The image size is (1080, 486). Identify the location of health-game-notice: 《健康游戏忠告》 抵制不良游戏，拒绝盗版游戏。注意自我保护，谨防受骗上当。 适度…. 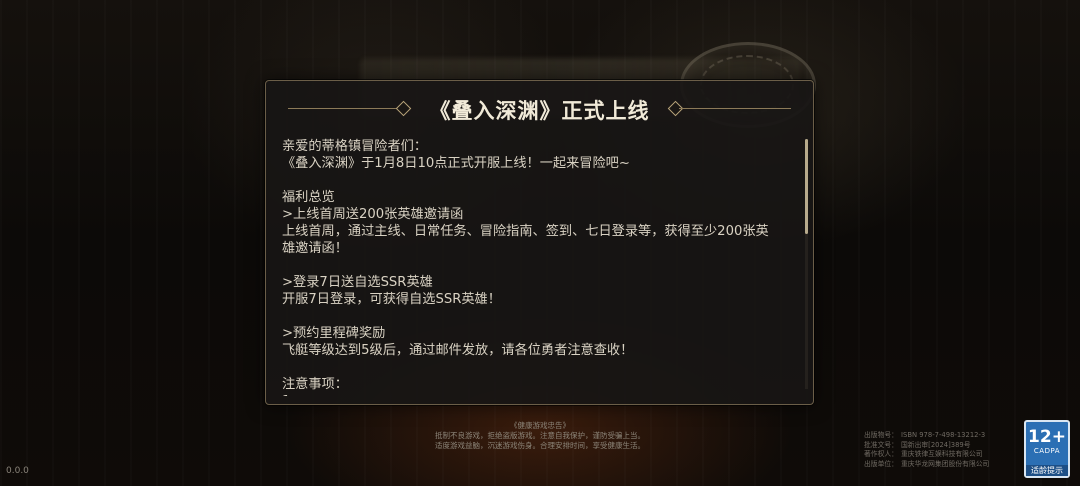
(540, 436).